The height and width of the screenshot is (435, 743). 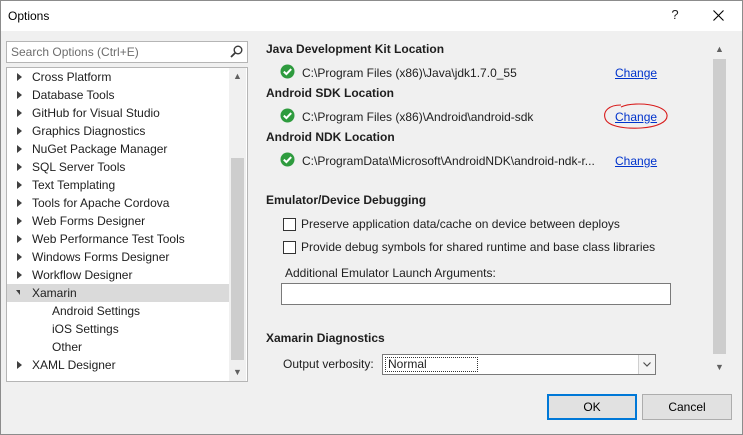 I want to click on tree-item: NuGet Package Manager, so click(x=118, y=149).